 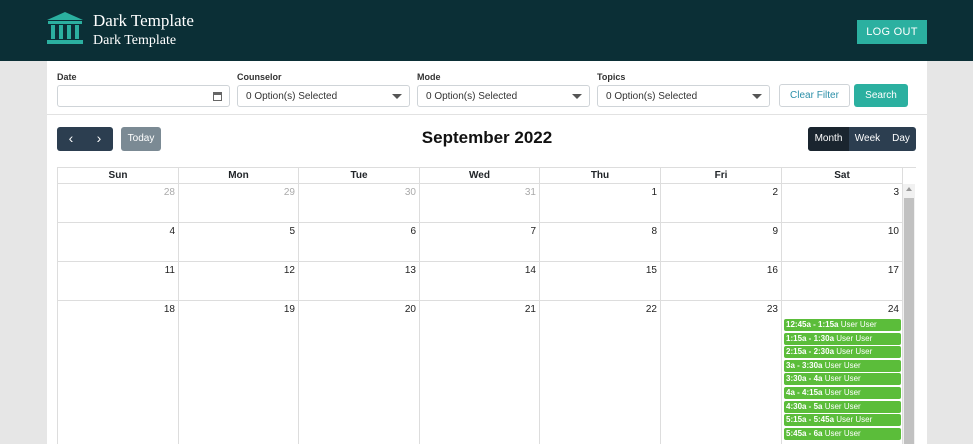 What do you see at coordinates (828, 139) in the screenshot?
I see `view-month-button: Month` at bounding box center [828, 139].